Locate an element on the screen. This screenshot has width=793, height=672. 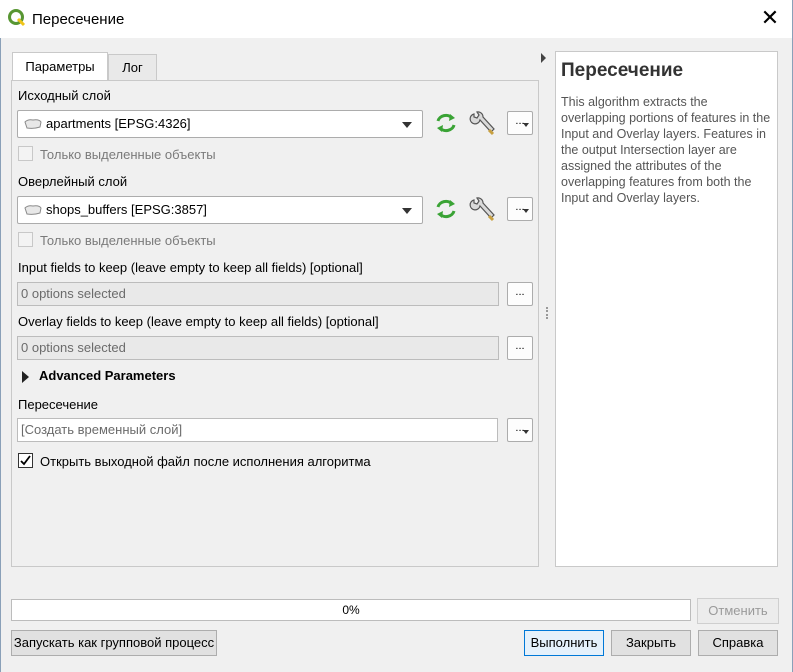
output-label: Пересечение is located at coordinates (58, 404).